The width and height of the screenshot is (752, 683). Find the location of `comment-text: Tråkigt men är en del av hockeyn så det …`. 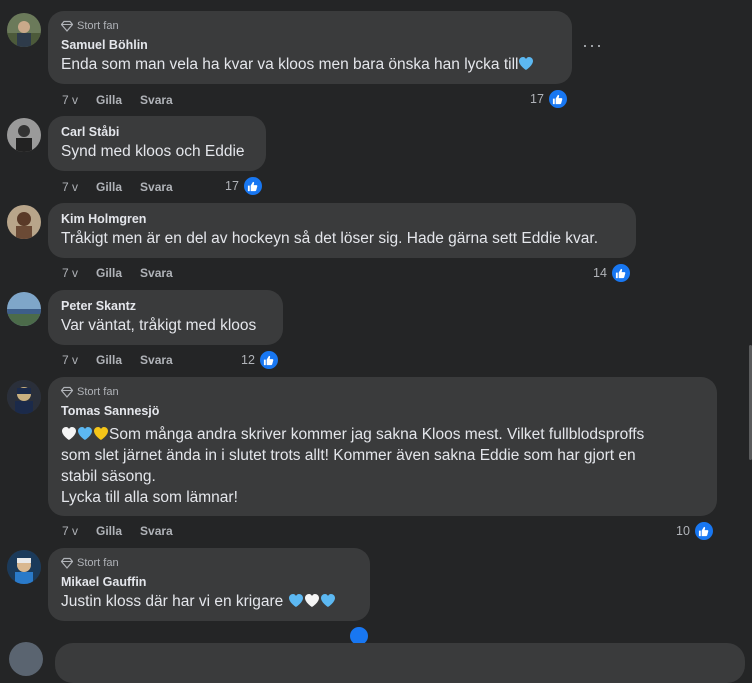

comment-text: Tråkigt men är en del av hockeyn så det … is located at coordinates (330, 238).